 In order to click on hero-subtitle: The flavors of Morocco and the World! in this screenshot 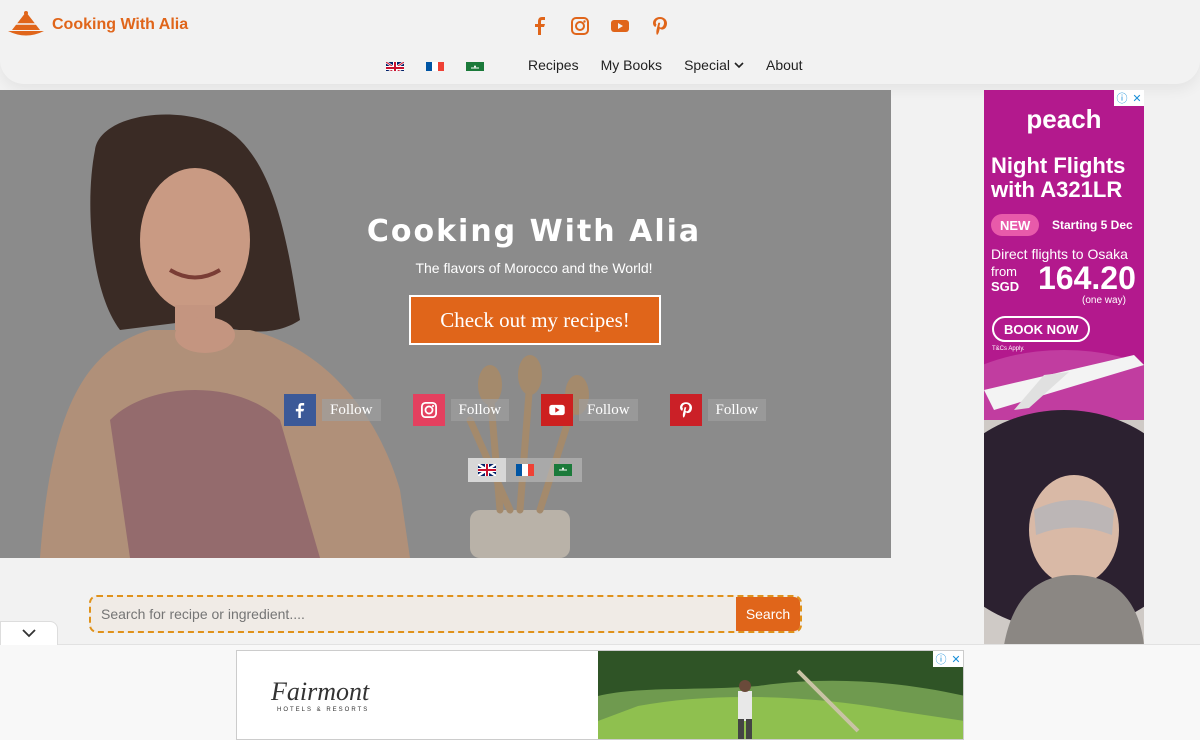, I will do `click(534, 268)`.